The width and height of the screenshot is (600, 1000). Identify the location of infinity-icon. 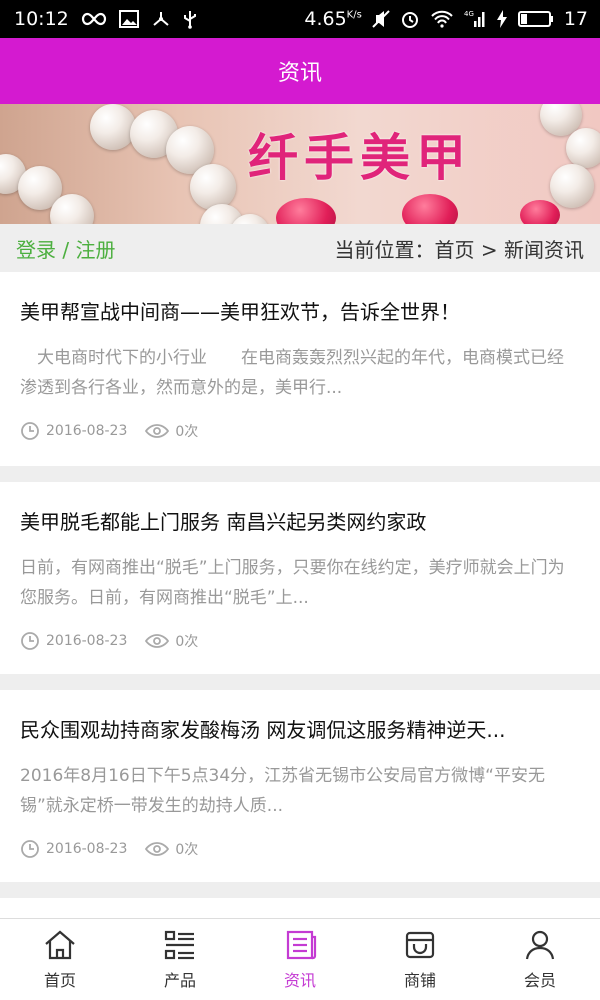
(94, 19).